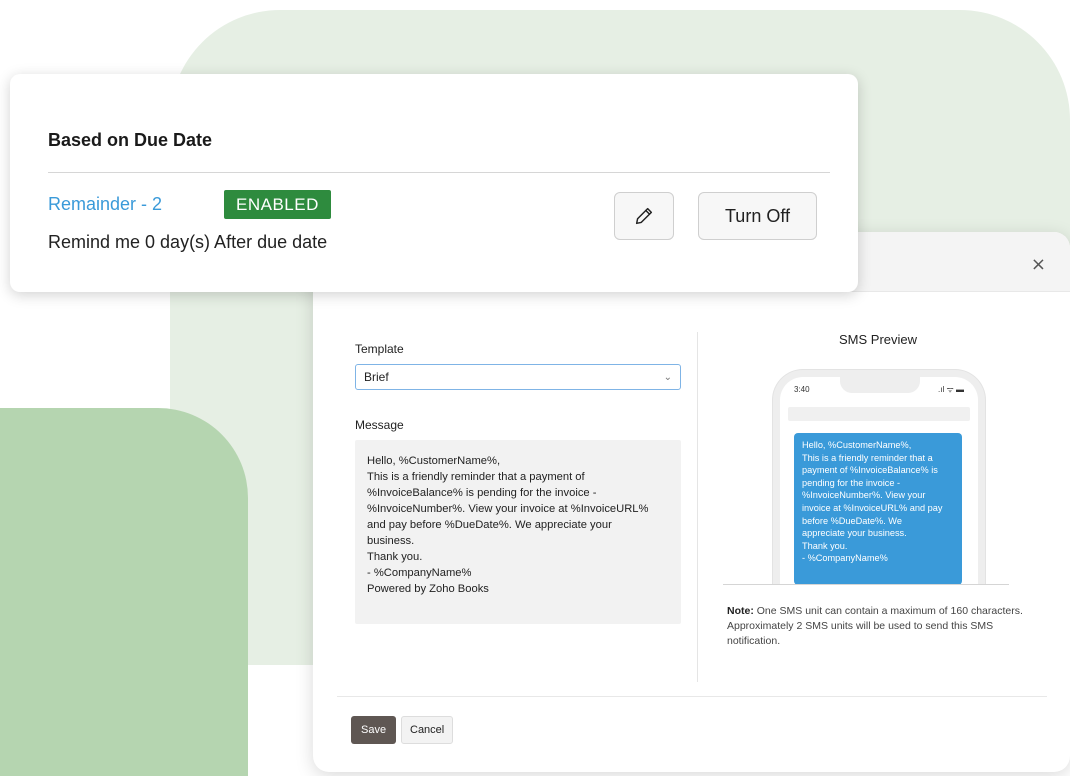  Describe the element at coordinates (879, 414) in the screenshot. I see `phone-app-bar` at that location.